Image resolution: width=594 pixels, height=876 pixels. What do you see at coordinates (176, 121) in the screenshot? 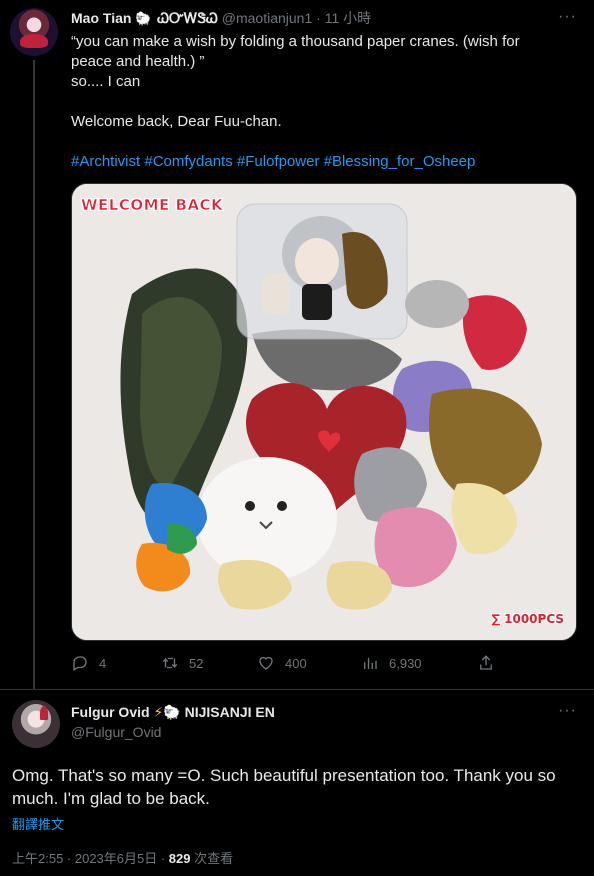
I see `tweet-line: Welcome back, Dear Fuu-chan.` at bounding box center [176, 121].